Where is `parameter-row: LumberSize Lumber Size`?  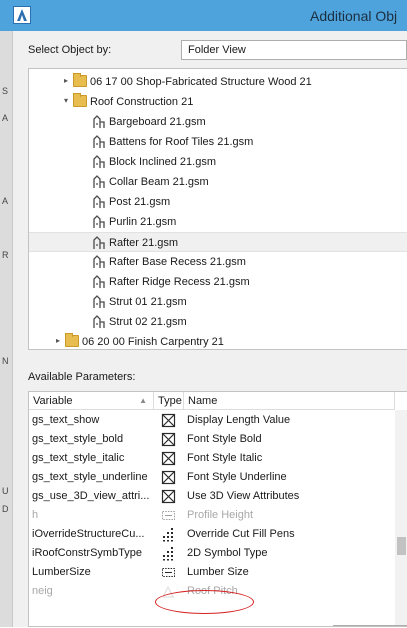
parameter-row: LumberSize Lumber Size is located at coordinates (218, 572).